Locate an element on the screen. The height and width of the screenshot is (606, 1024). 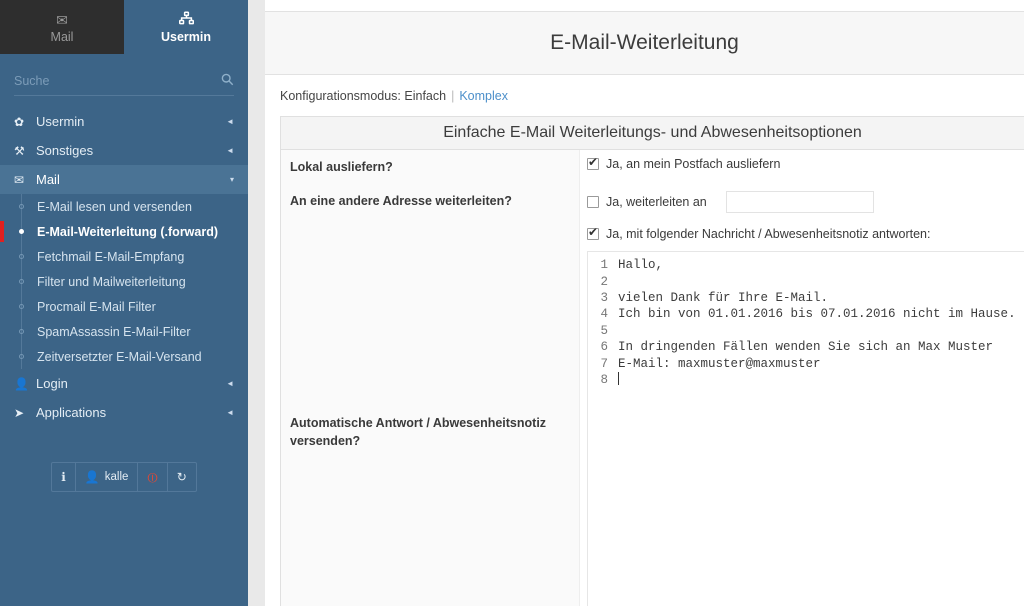
sidebar-item-sonstiges-label: Sonstiges is located at coordinates (65, 150).